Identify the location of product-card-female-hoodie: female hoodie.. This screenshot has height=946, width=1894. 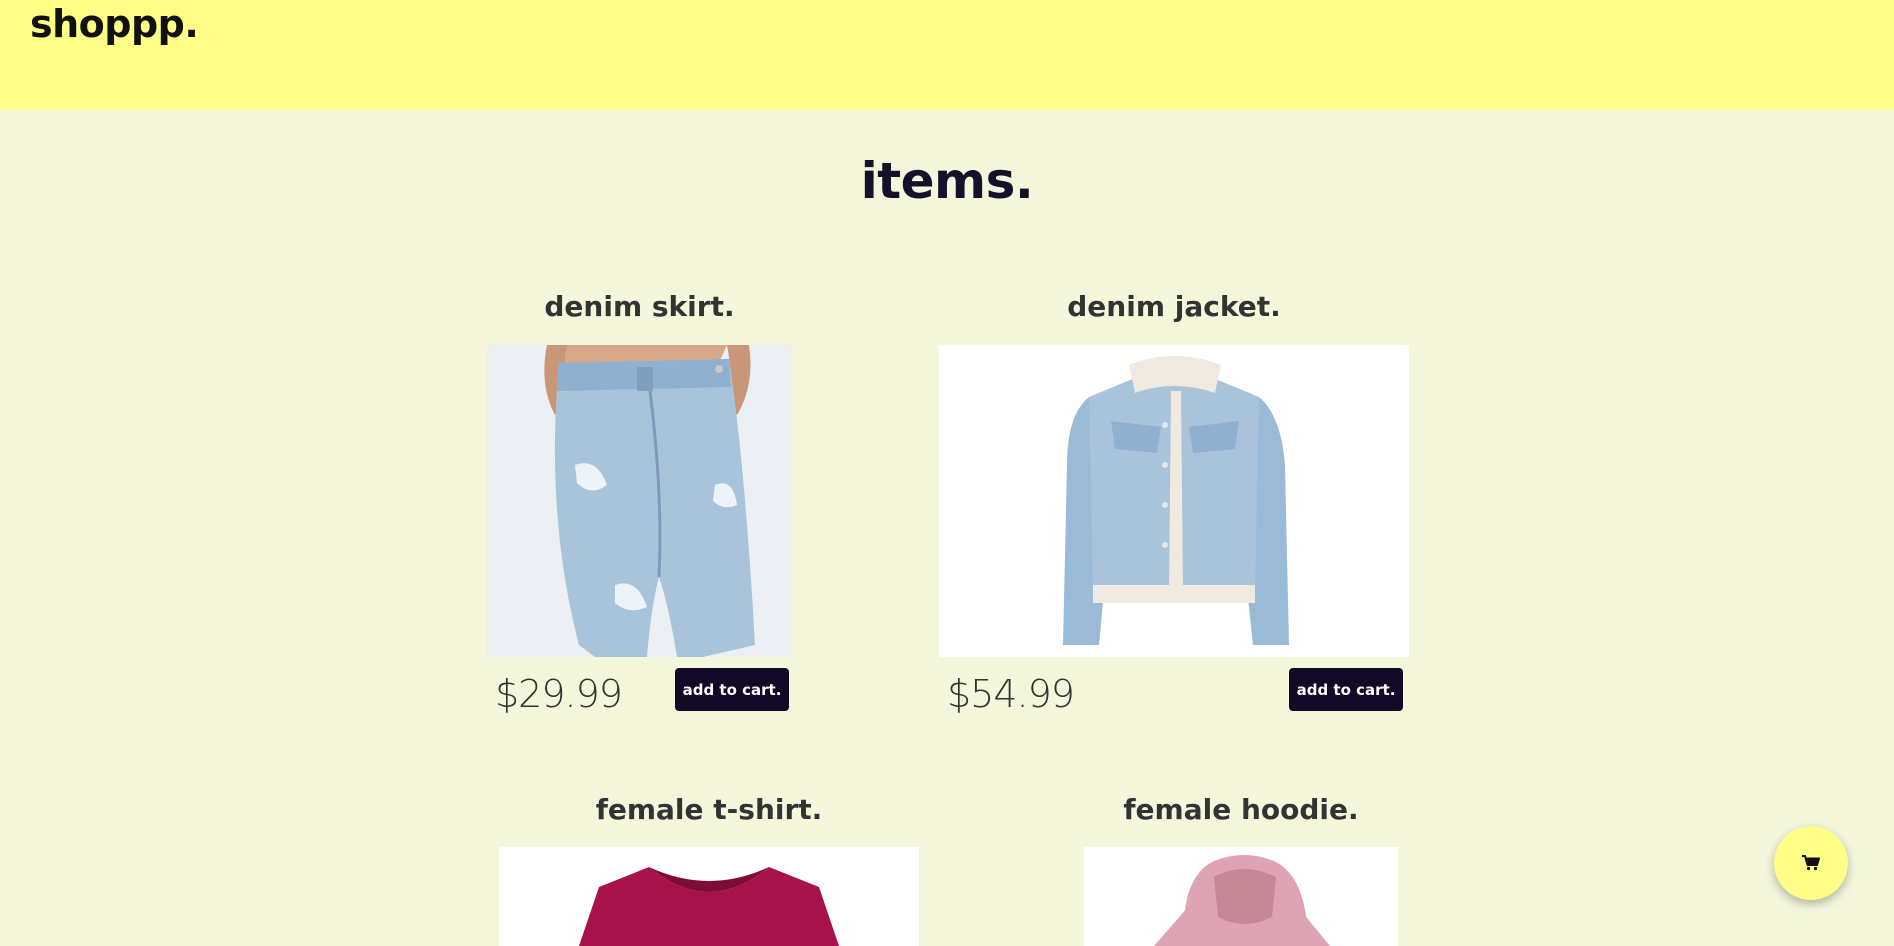
(1241, 869).